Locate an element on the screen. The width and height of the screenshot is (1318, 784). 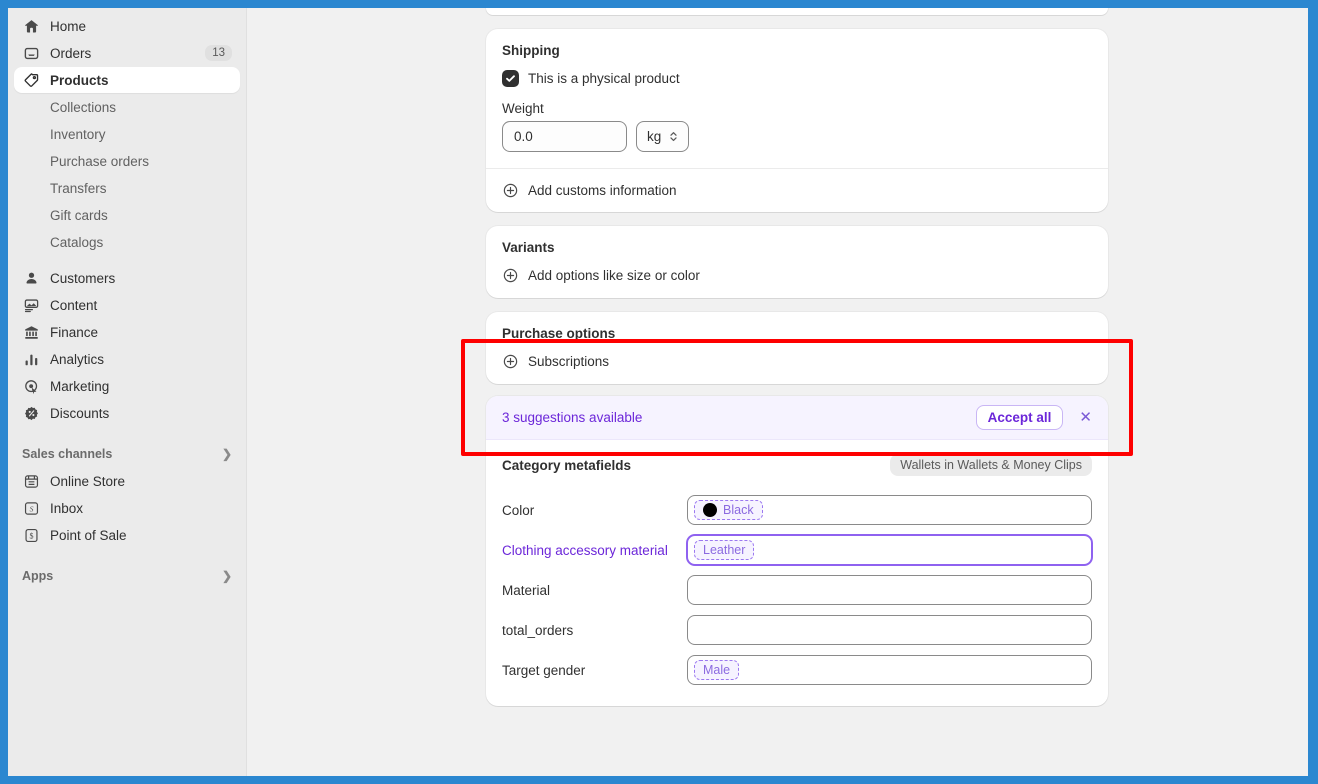
orders-inbox-icon is located at coordinates (31, 53).